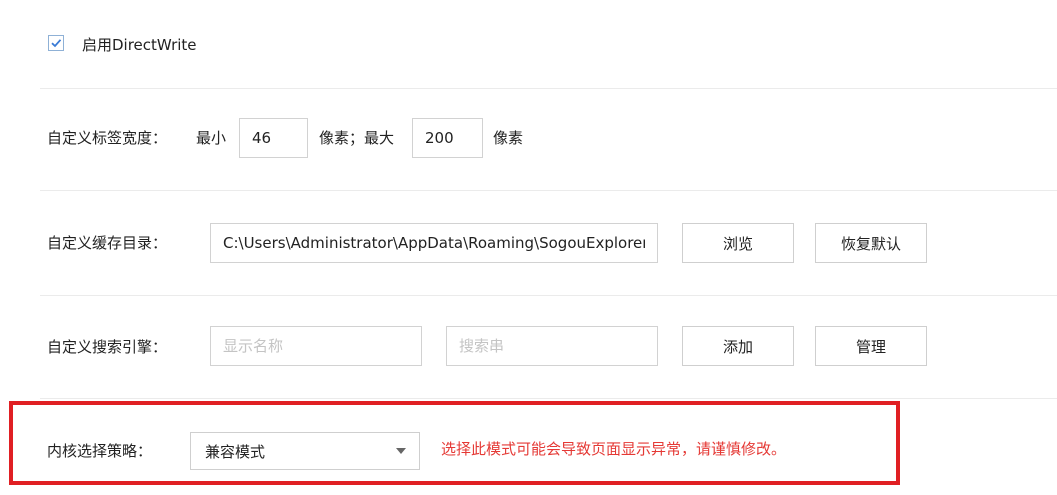 This screenshot has width=1057, height=495. I want to click on chevron-down-icon, so click(401, 451).